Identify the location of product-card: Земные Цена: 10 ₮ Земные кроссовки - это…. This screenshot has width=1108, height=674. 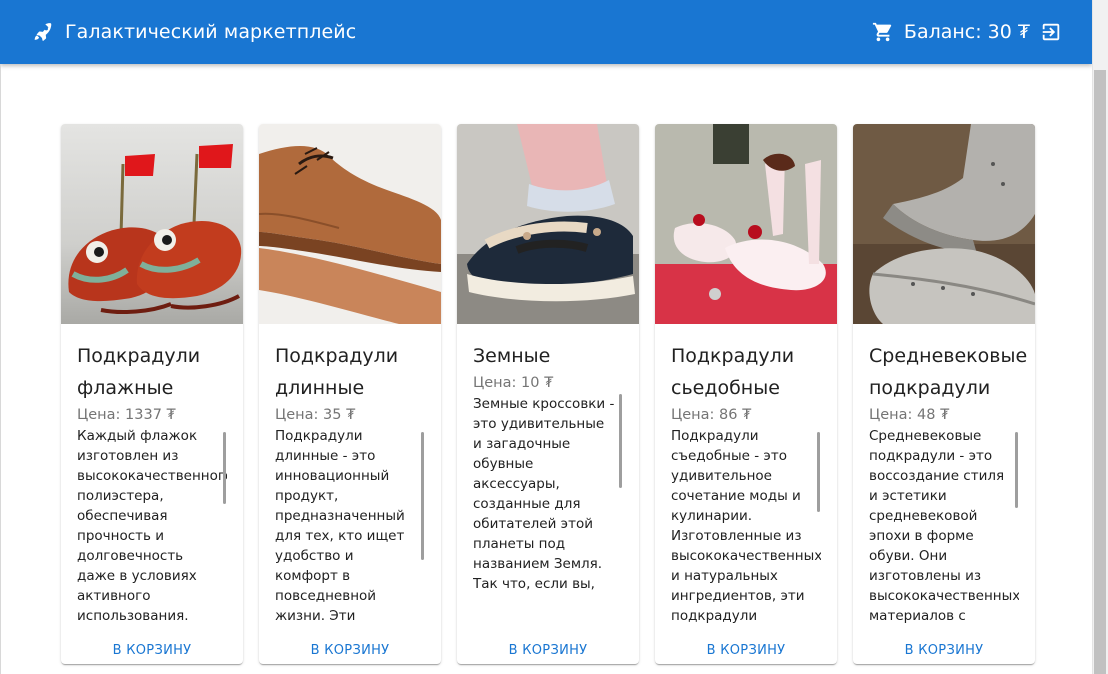
(548, 394).